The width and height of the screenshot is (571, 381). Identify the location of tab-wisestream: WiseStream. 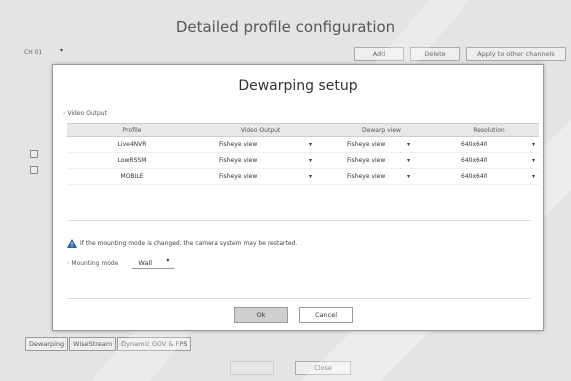
(93, 344).